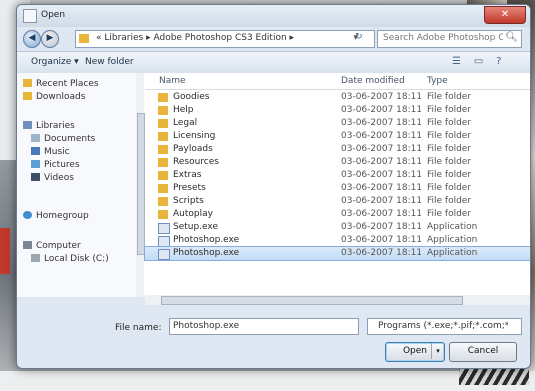 The image size is (535, 391). What do you see at coordinates (55, 62) in the screenshot?
I see `organize-button: Organize ▾` at bounding box center [55, 62].